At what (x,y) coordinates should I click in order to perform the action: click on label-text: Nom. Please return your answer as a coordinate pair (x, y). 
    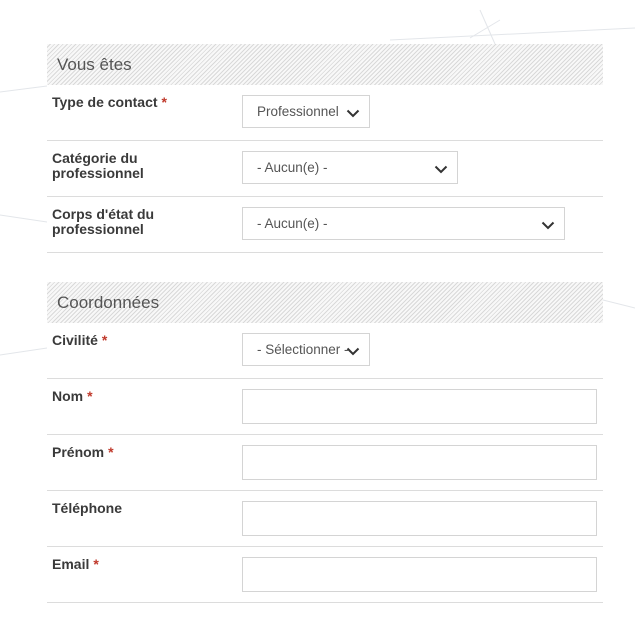
    Looking at the image, I should click on (68, 396).